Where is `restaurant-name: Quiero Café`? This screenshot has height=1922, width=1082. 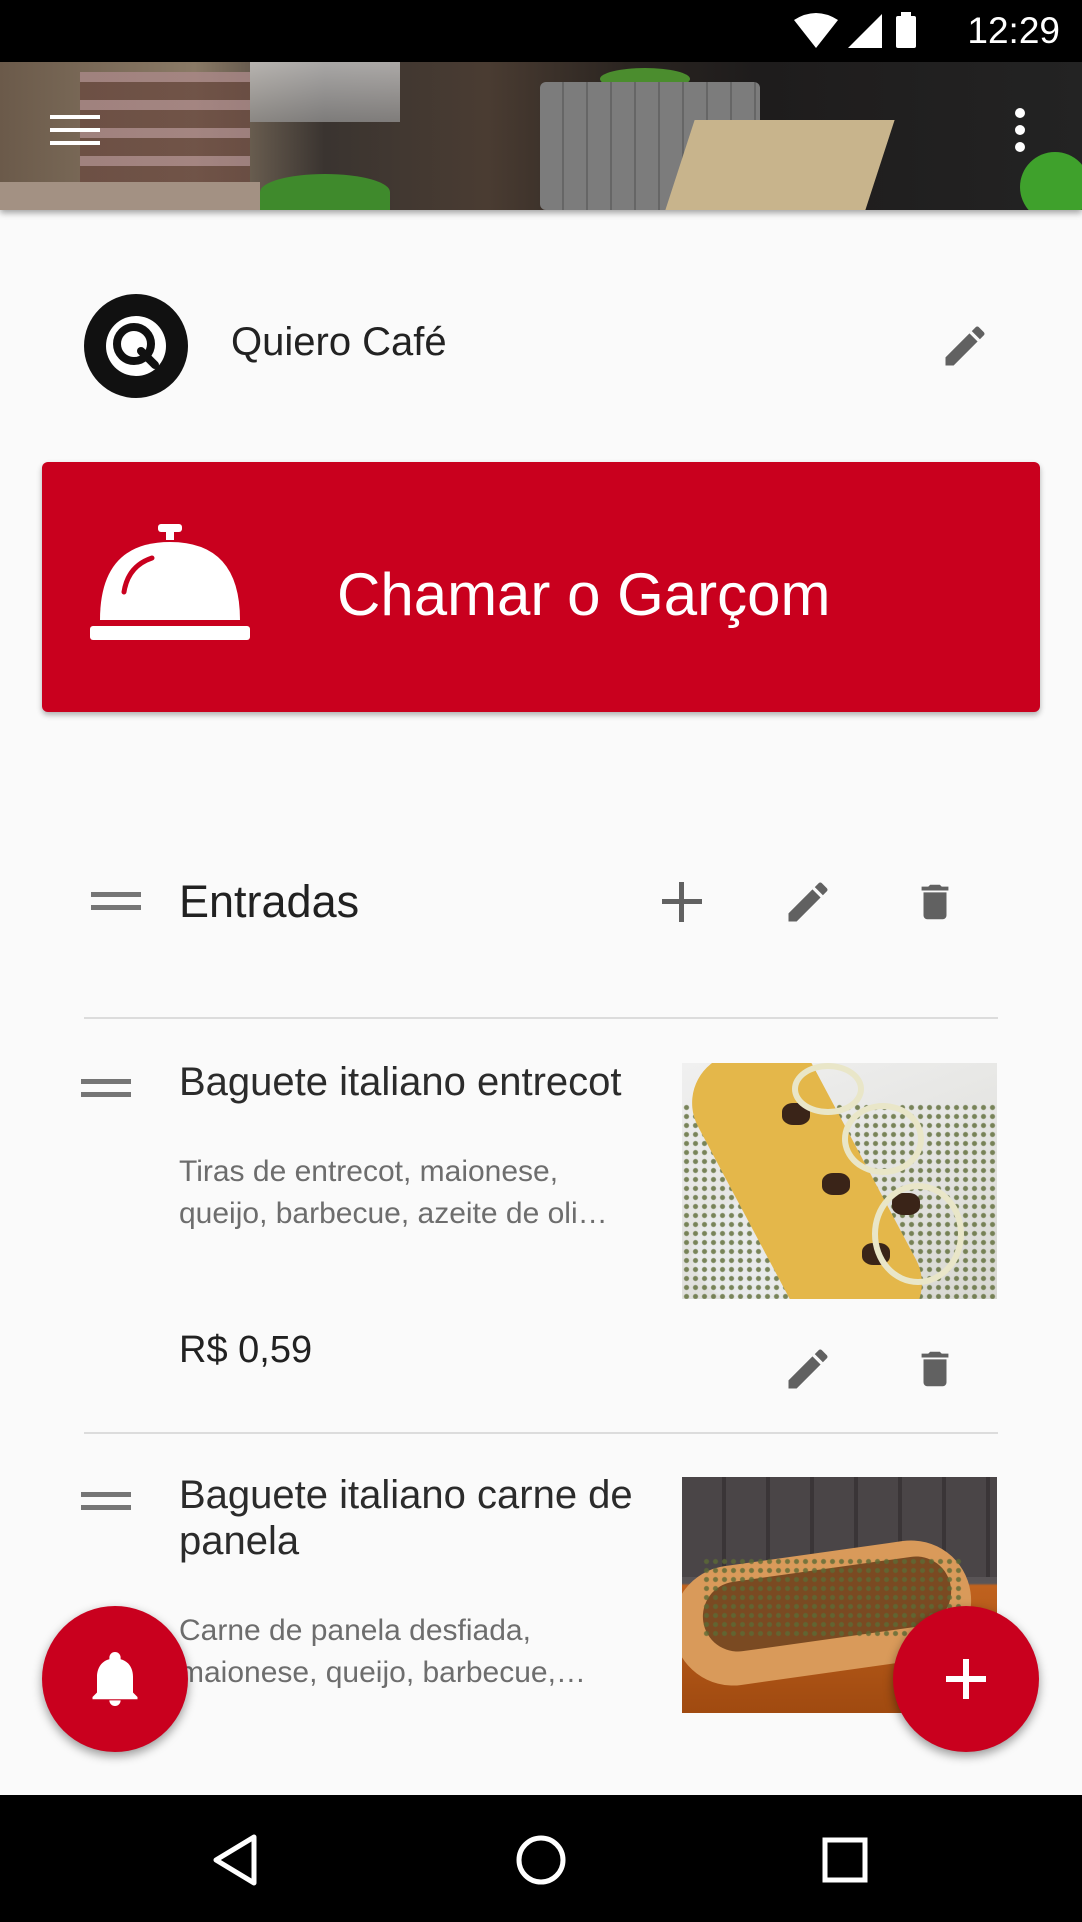 restaurant-name: Quiero Café is located at coordinates (339, 342).